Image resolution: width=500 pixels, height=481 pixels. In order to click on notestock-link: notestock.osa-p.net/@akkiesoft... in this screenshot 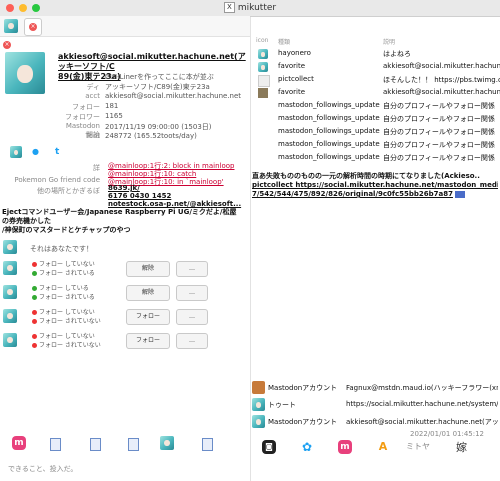, I will do `click(174, 204)`.